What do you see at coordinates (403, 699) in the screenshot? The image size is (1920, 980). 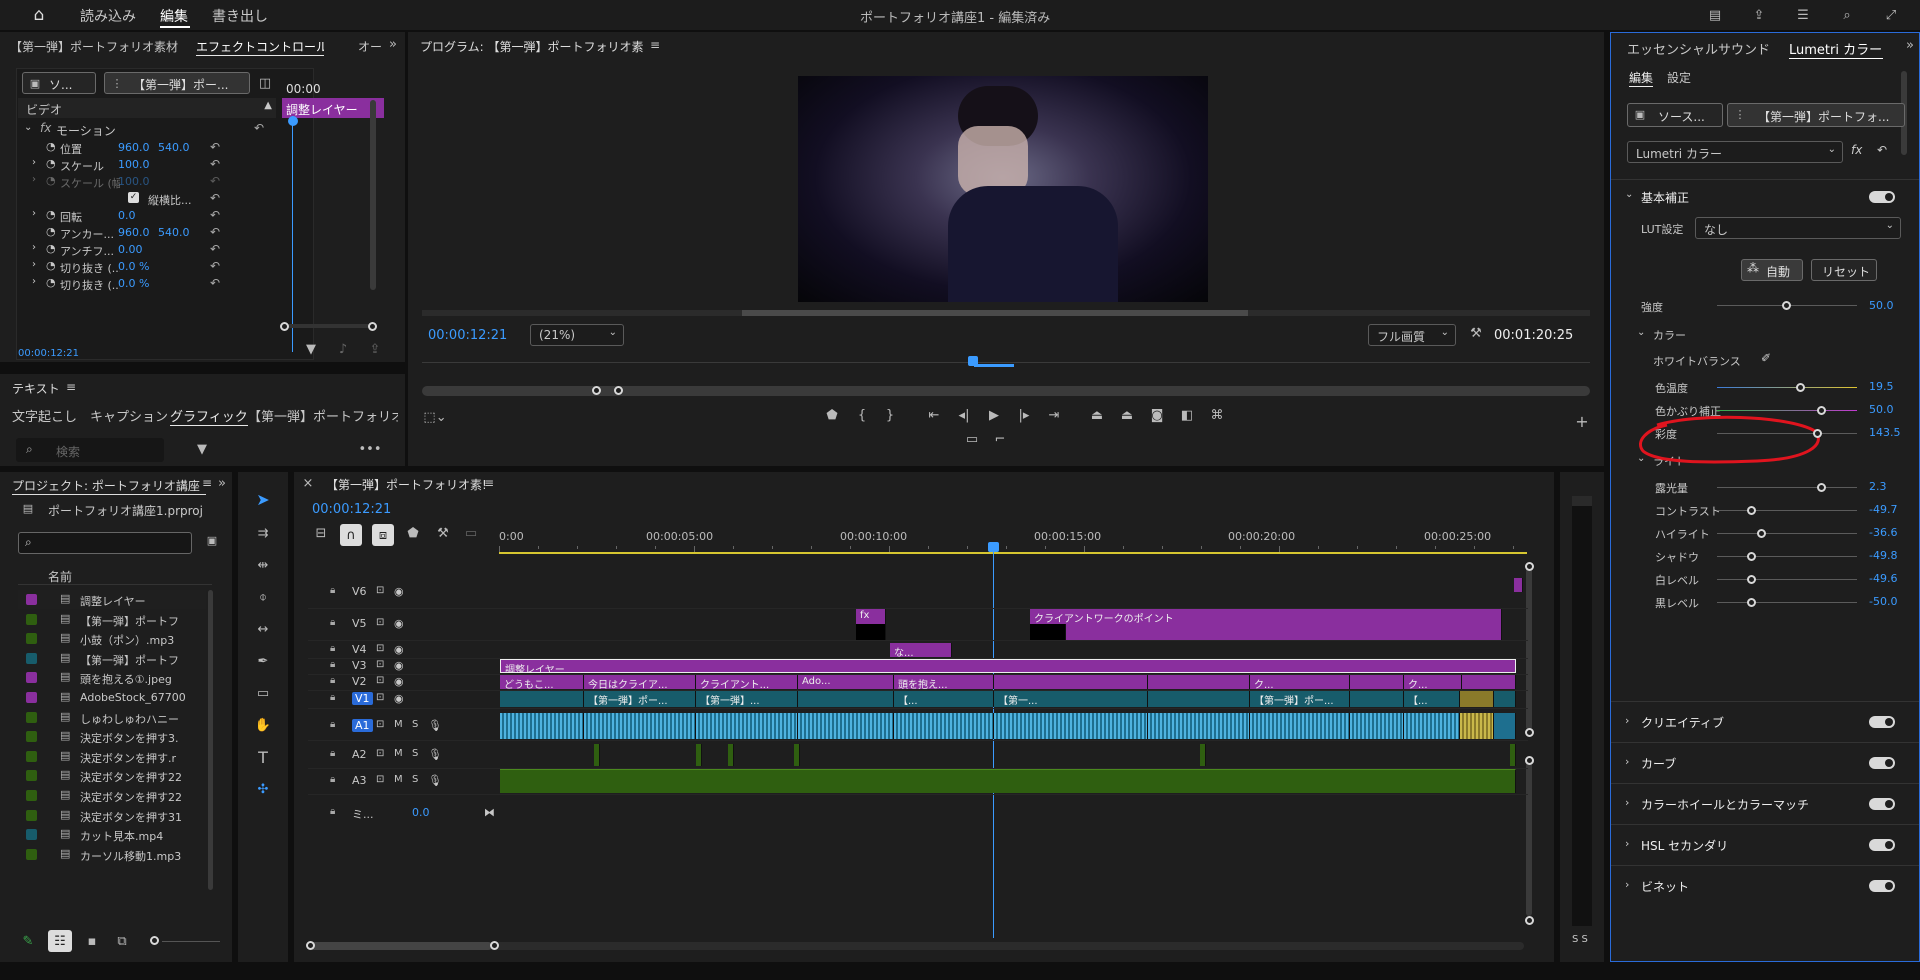 I see `track-header-v1: 🔒︎ V1 ⊡ ◉` at bounding box center [403, 699].